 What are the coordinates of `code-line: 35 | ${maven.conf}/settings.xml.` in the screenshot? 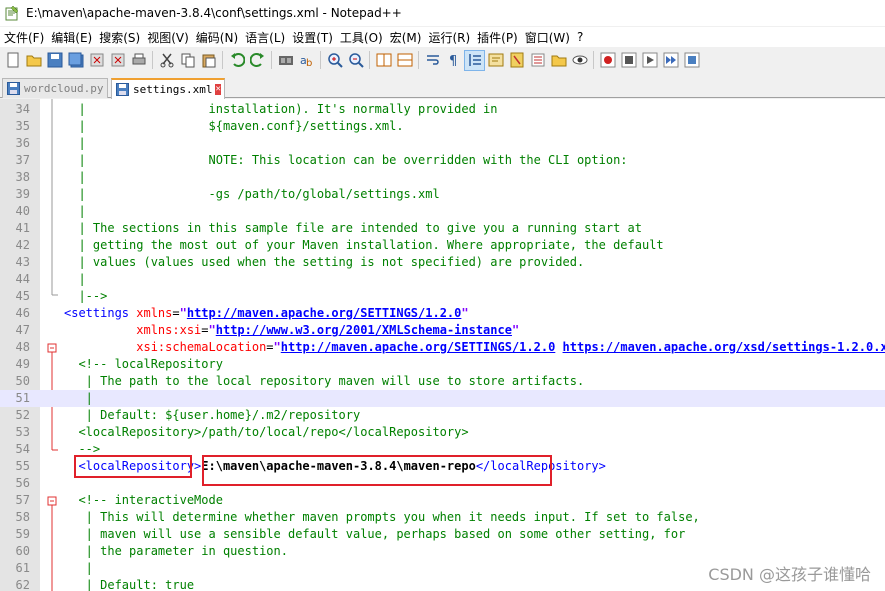 It's located at (442, 126).